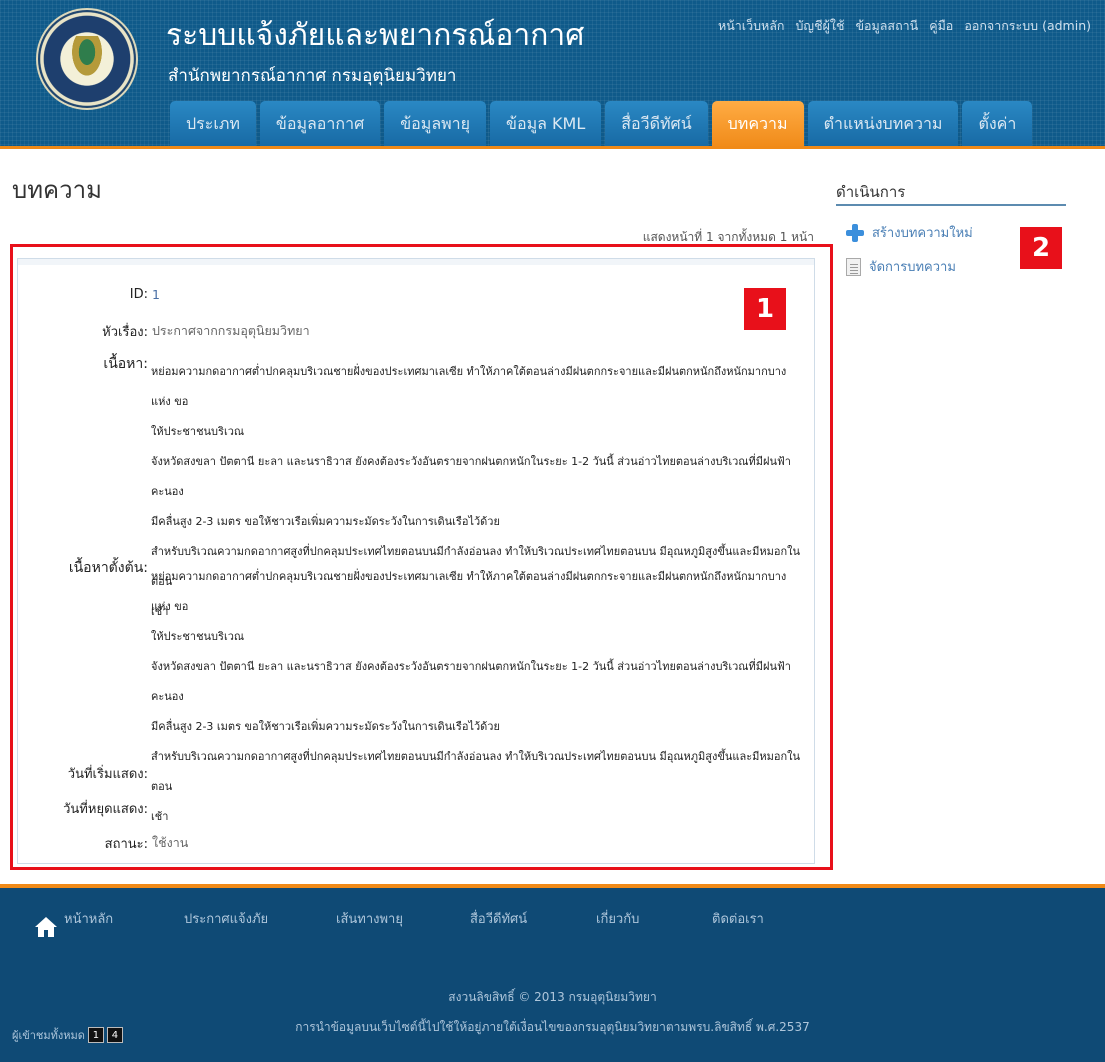 Image resolution: width=1105 pixels, height=1062 pixels. I want to click on tab-settings: ตั้งค่า, so click(997, 124).